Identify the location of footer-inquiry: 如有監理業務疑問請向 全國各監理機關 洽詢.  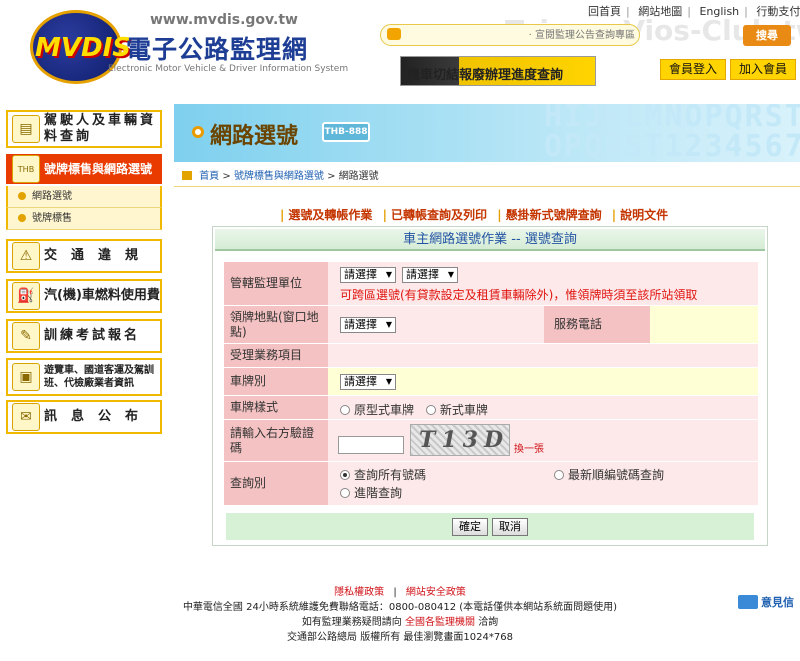
(400, 622).